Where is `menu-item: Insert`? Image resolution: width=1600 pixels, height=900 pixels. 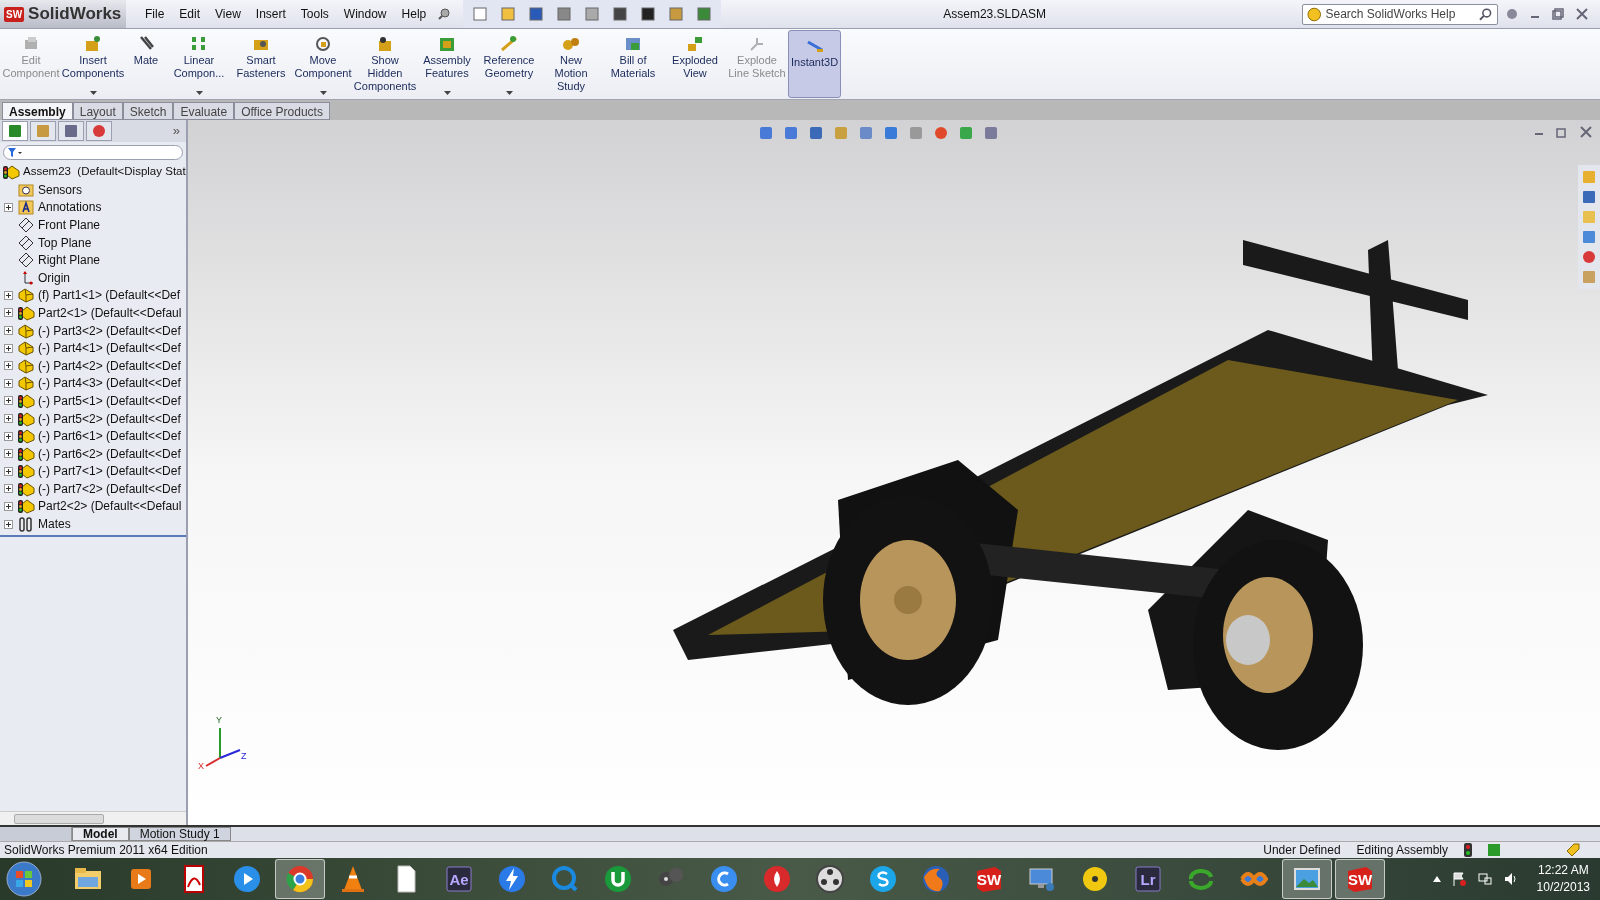 menu-item: Insert is located at coordinates (270, 14).